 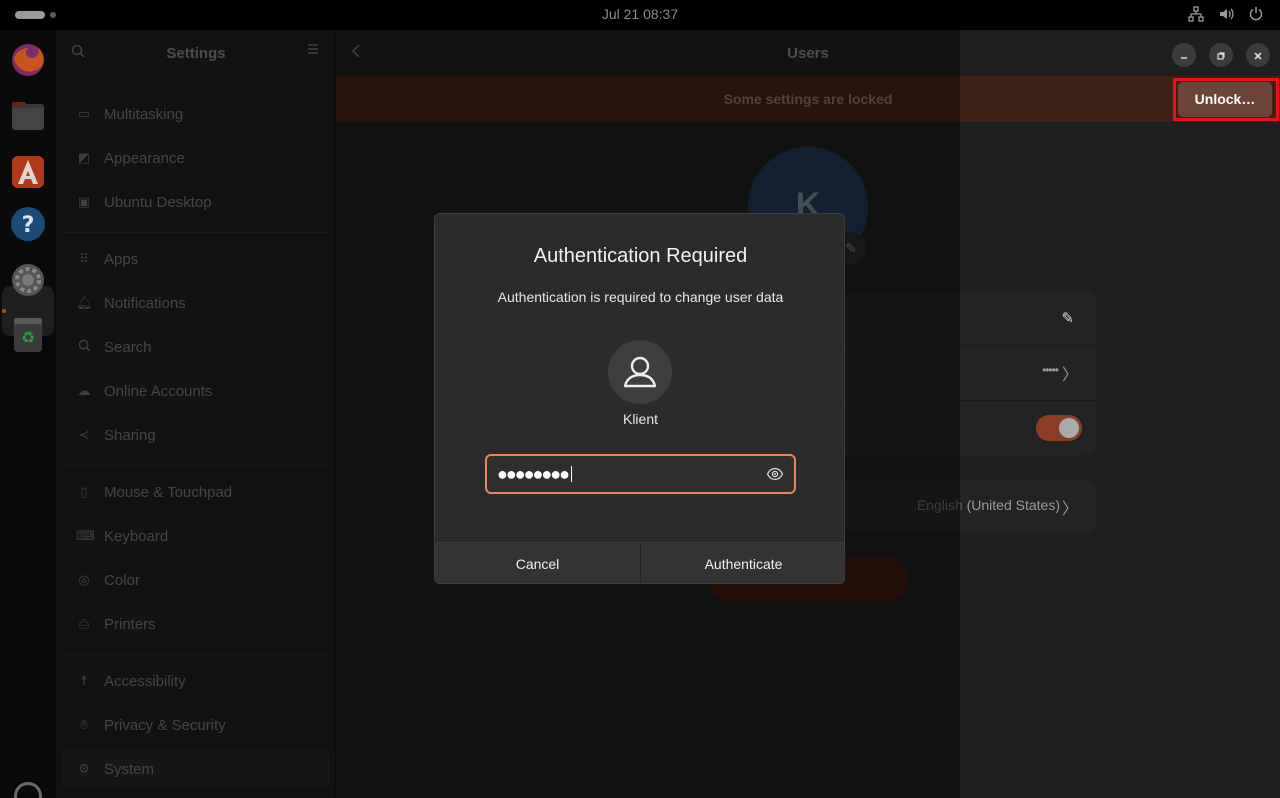 I want to click on sidebar-item-sharing: ≺ Sharing, so click(x=196, y=435).